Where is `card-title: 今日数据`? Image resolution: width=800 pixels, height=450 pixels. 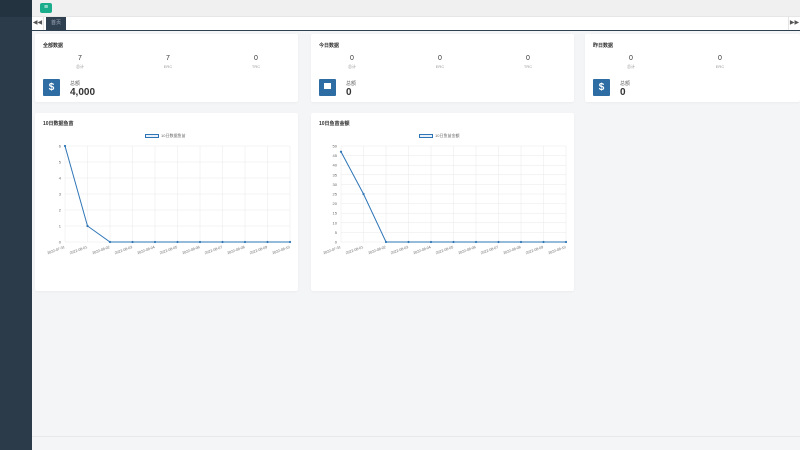 card-title: 今日数据 is located at coordinates (329, 46).